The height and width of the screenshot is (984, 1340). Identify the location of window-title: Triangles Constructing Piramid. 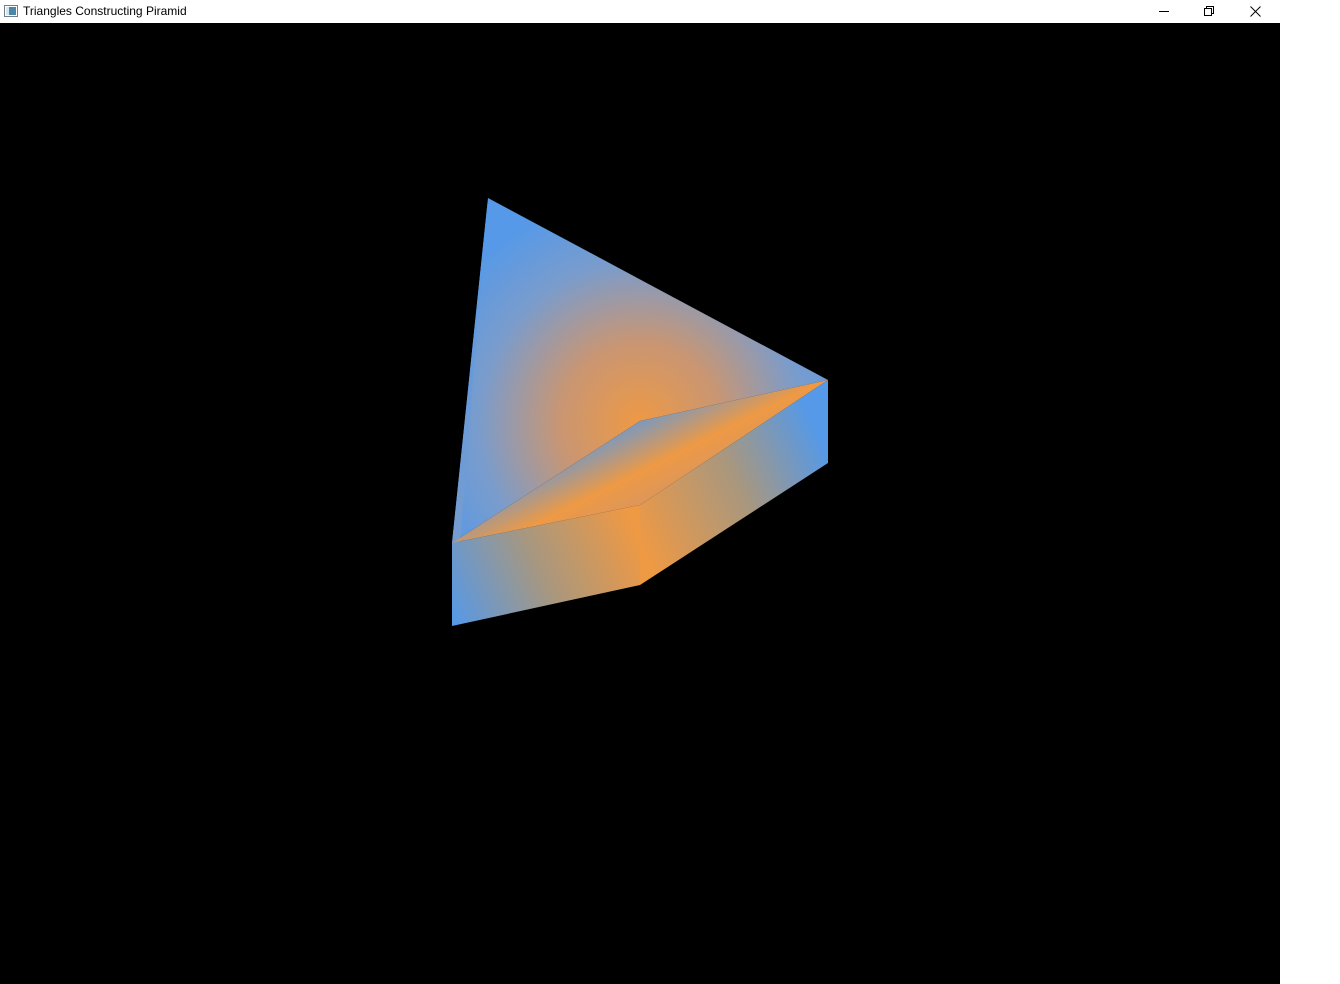
(105, 11).